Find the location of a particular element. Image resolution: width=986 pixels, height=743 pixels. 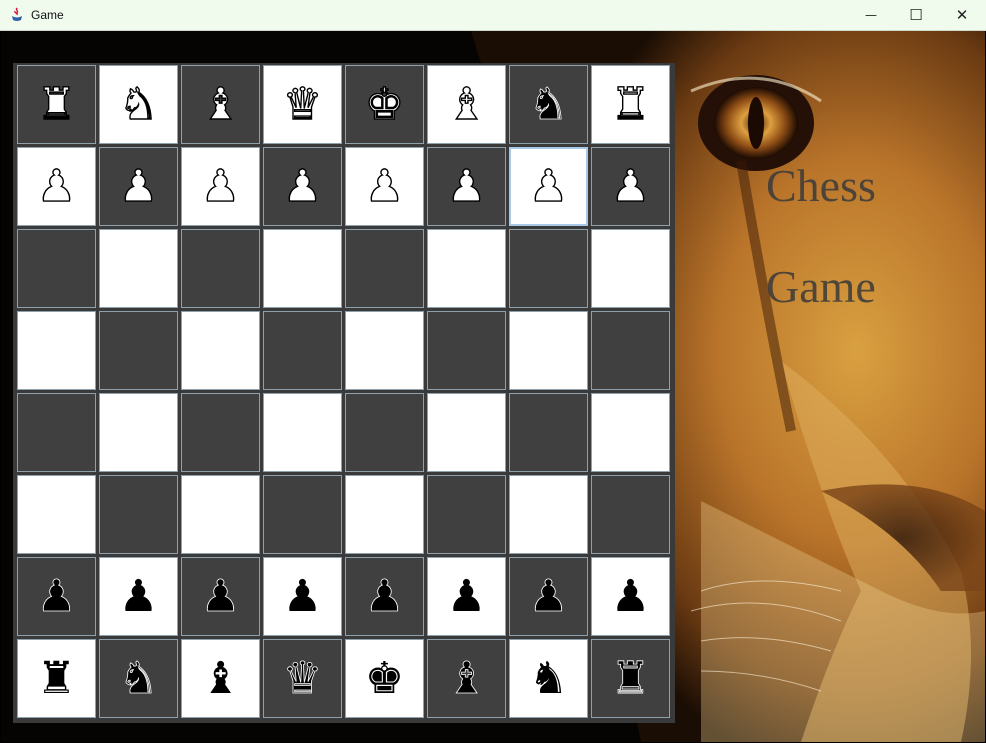

square-c5 is located at coordinates (220, 350).